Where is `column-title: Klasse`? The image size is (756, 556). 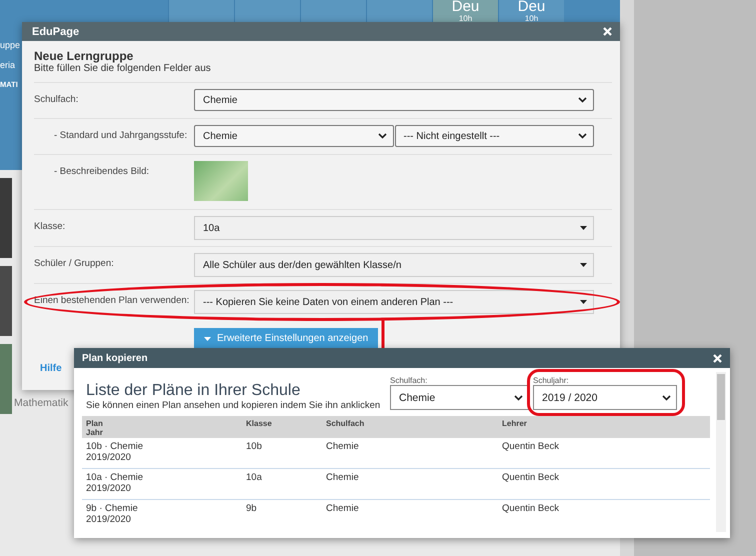
column-title: Klasse is located at coordinates (259, 423).